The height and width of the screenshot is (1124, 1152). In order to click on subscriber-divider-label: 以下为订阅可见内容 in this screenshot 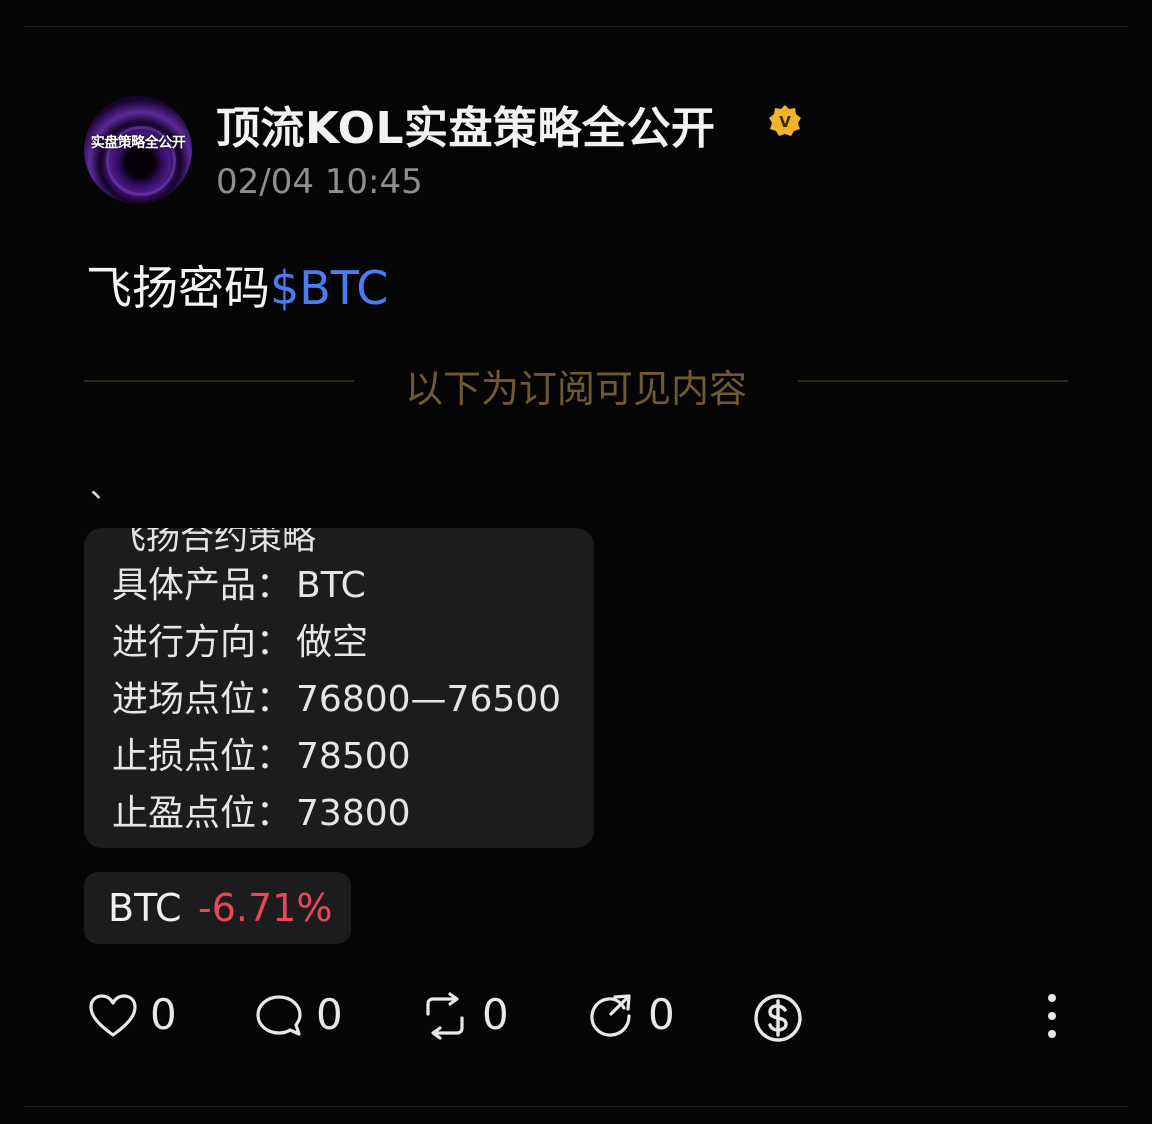, I will do `click(575, 389)`.